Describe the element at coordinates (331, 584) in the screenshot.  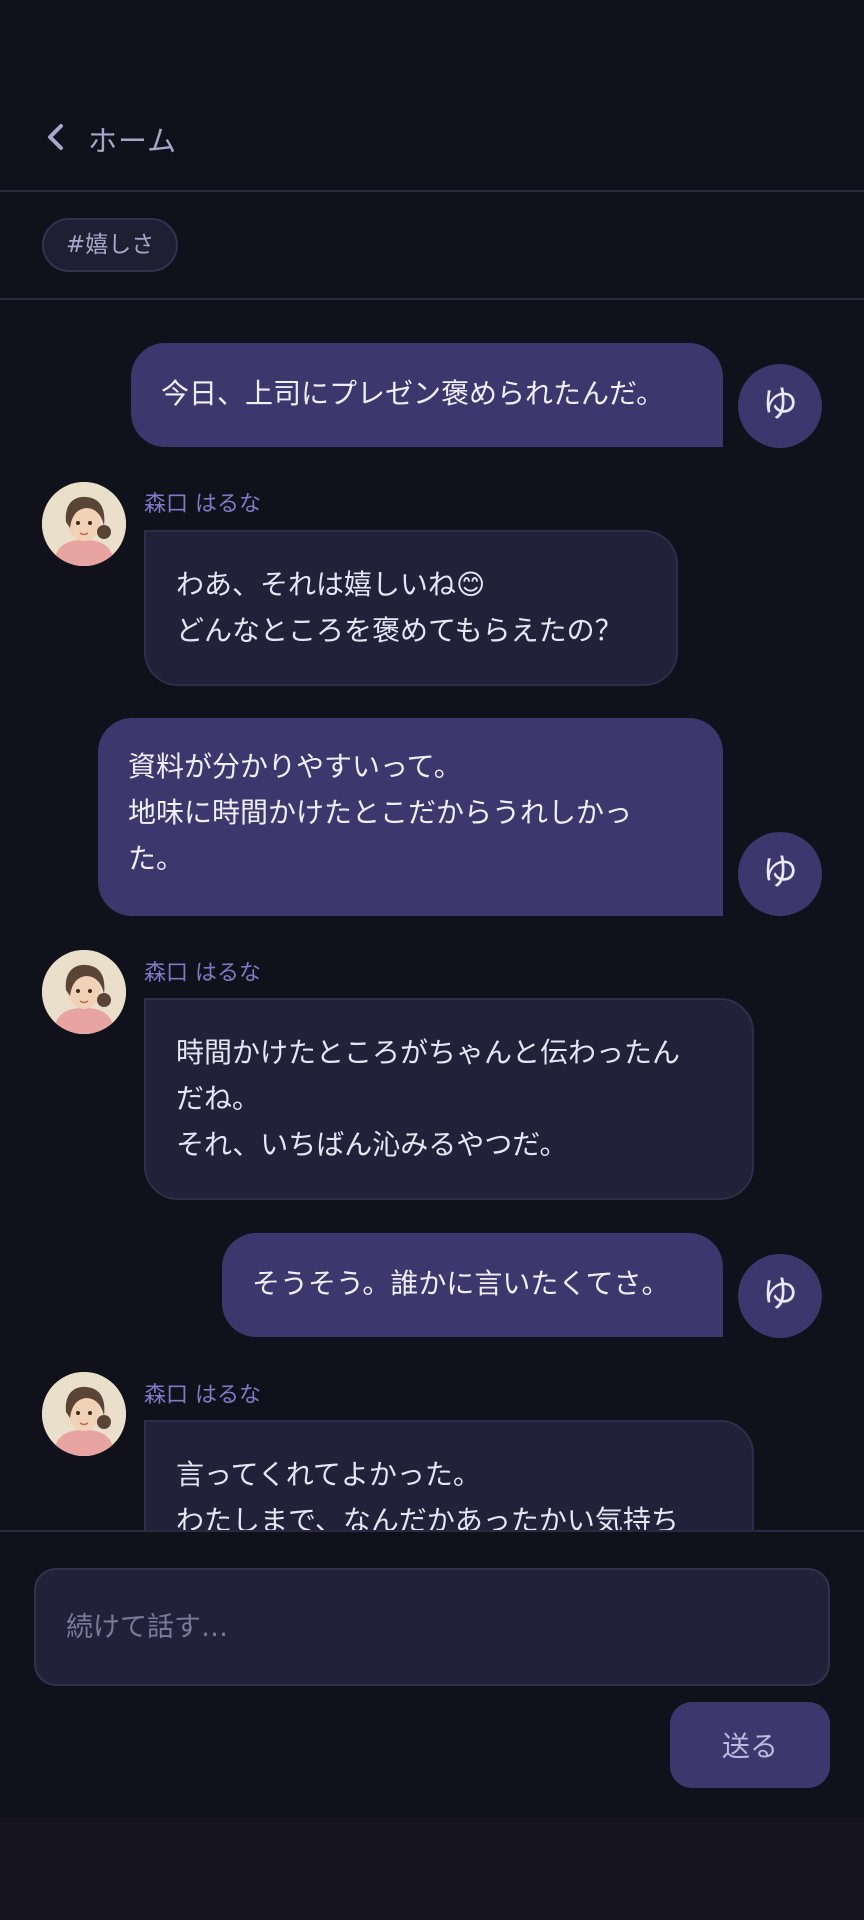
I see `message-line: わあ、それは嬉しいね😊` at that location.